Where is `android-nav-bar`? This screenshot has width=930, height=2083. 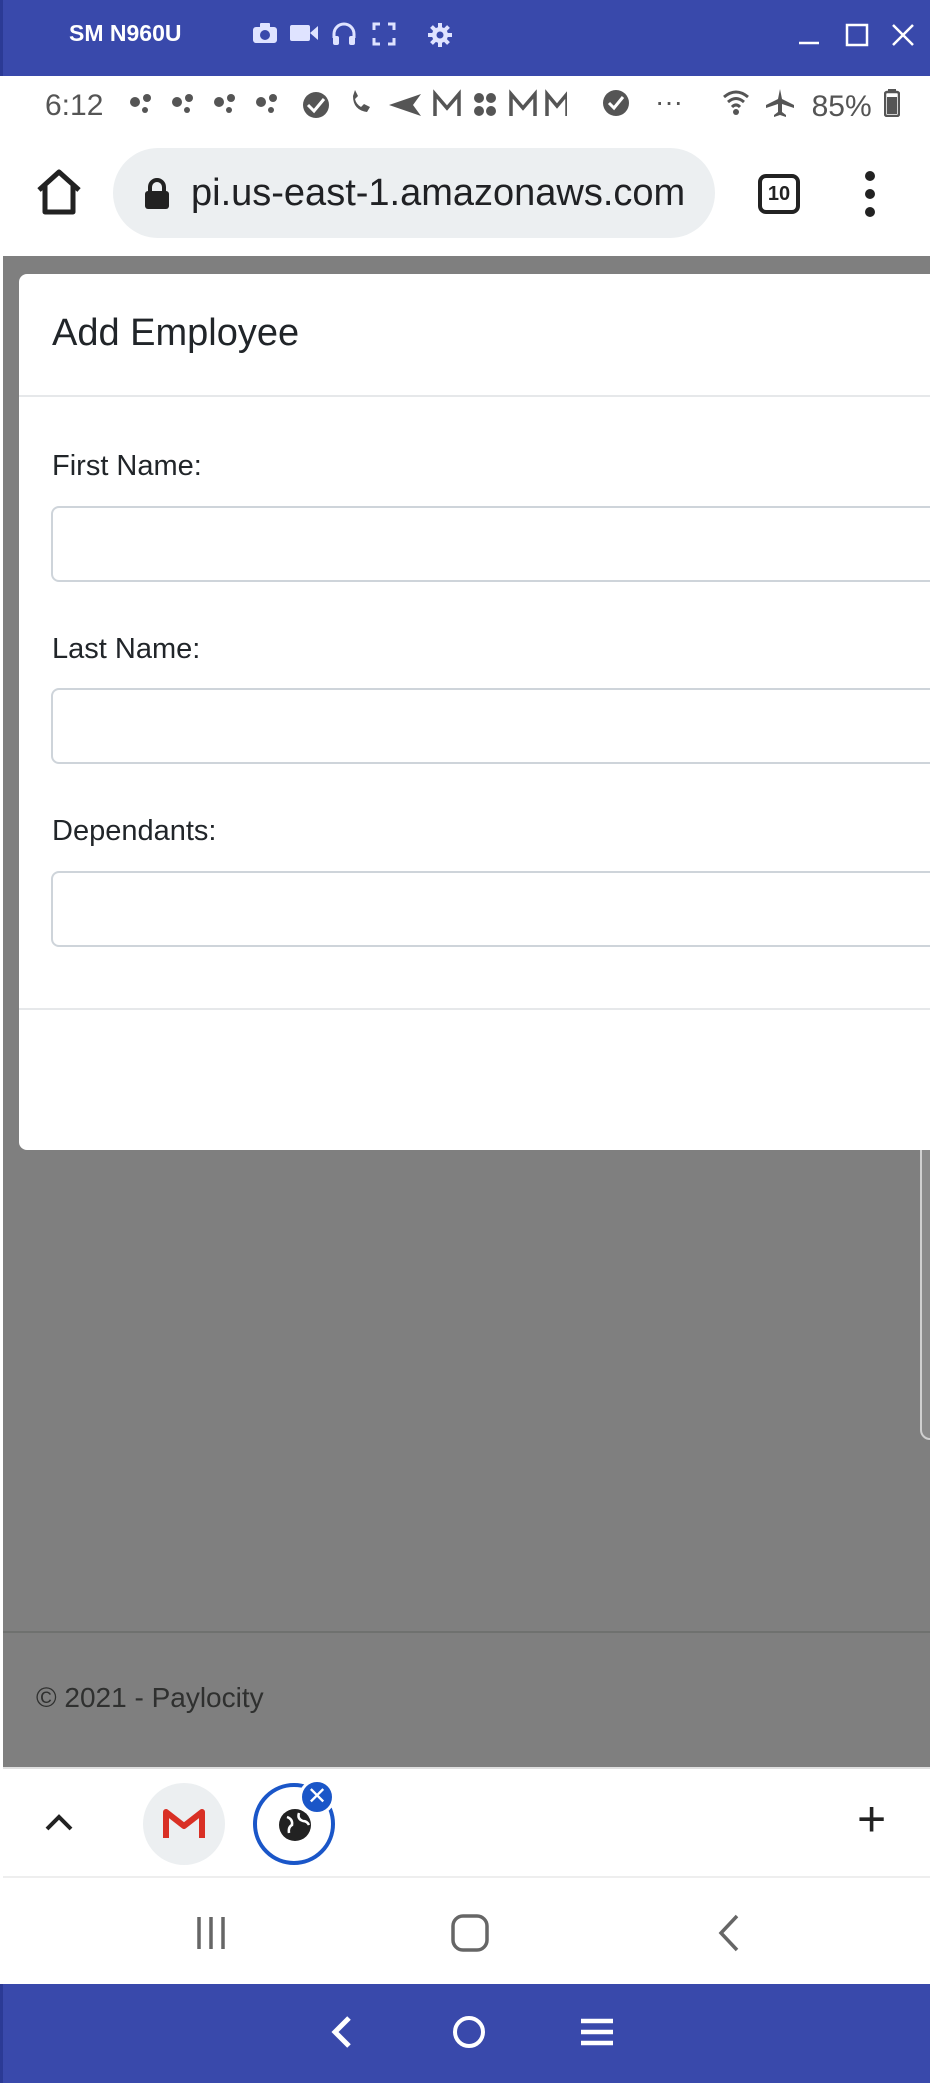 android-nav-bar is located at coordinates (466, 1930).